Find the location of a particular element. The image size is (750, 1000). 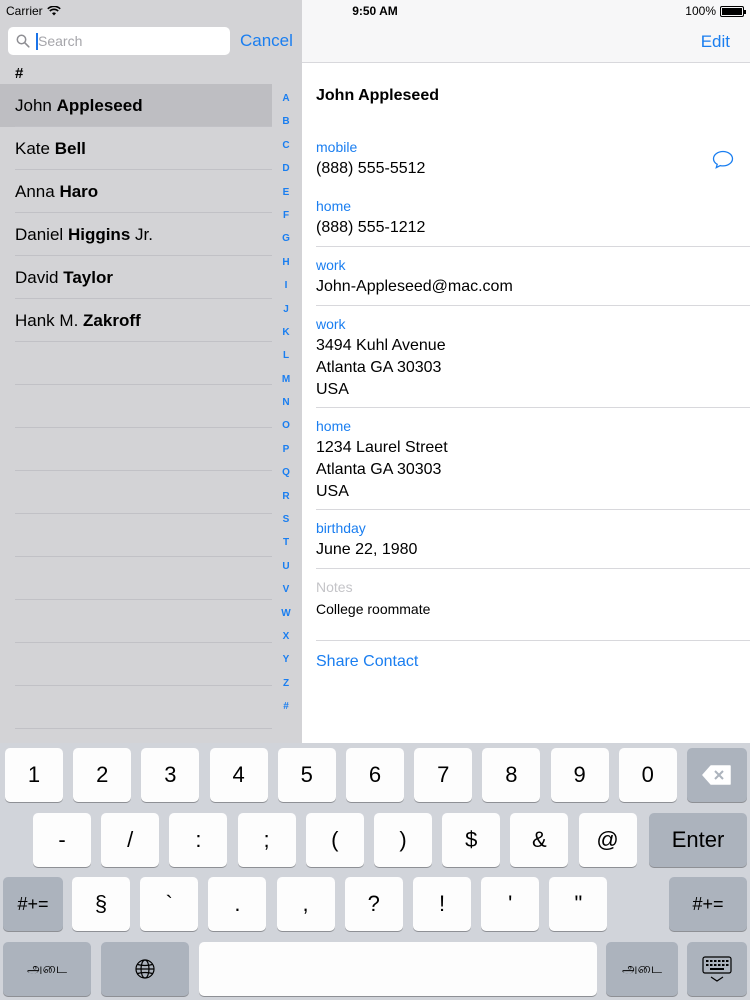

search-input is located at coordinates (130, 41).